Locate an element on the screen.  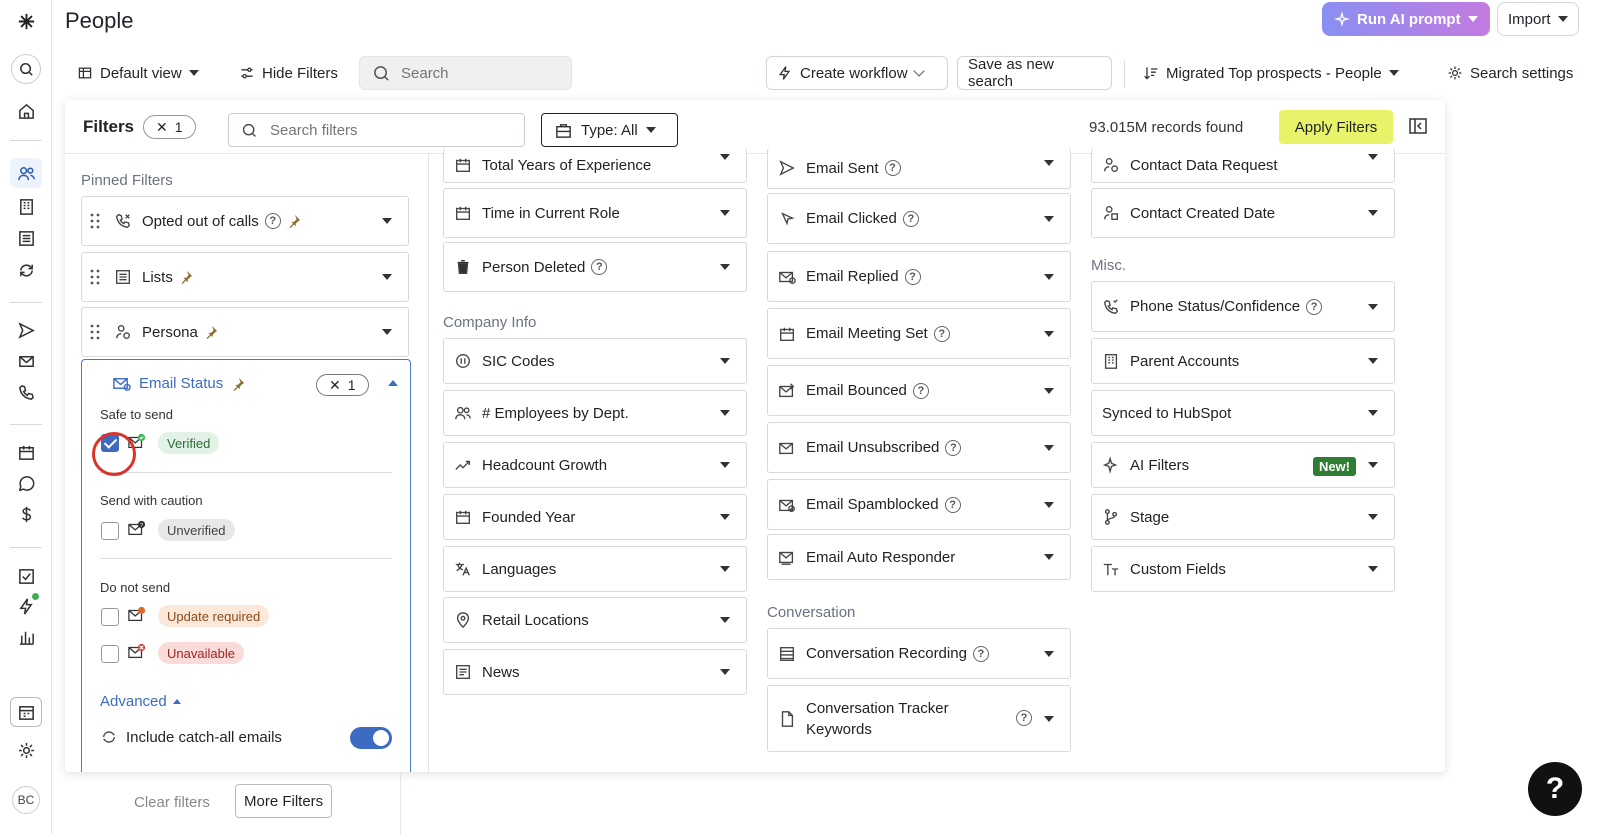
filter-persona: Persona is located at coordinates (245, 332).